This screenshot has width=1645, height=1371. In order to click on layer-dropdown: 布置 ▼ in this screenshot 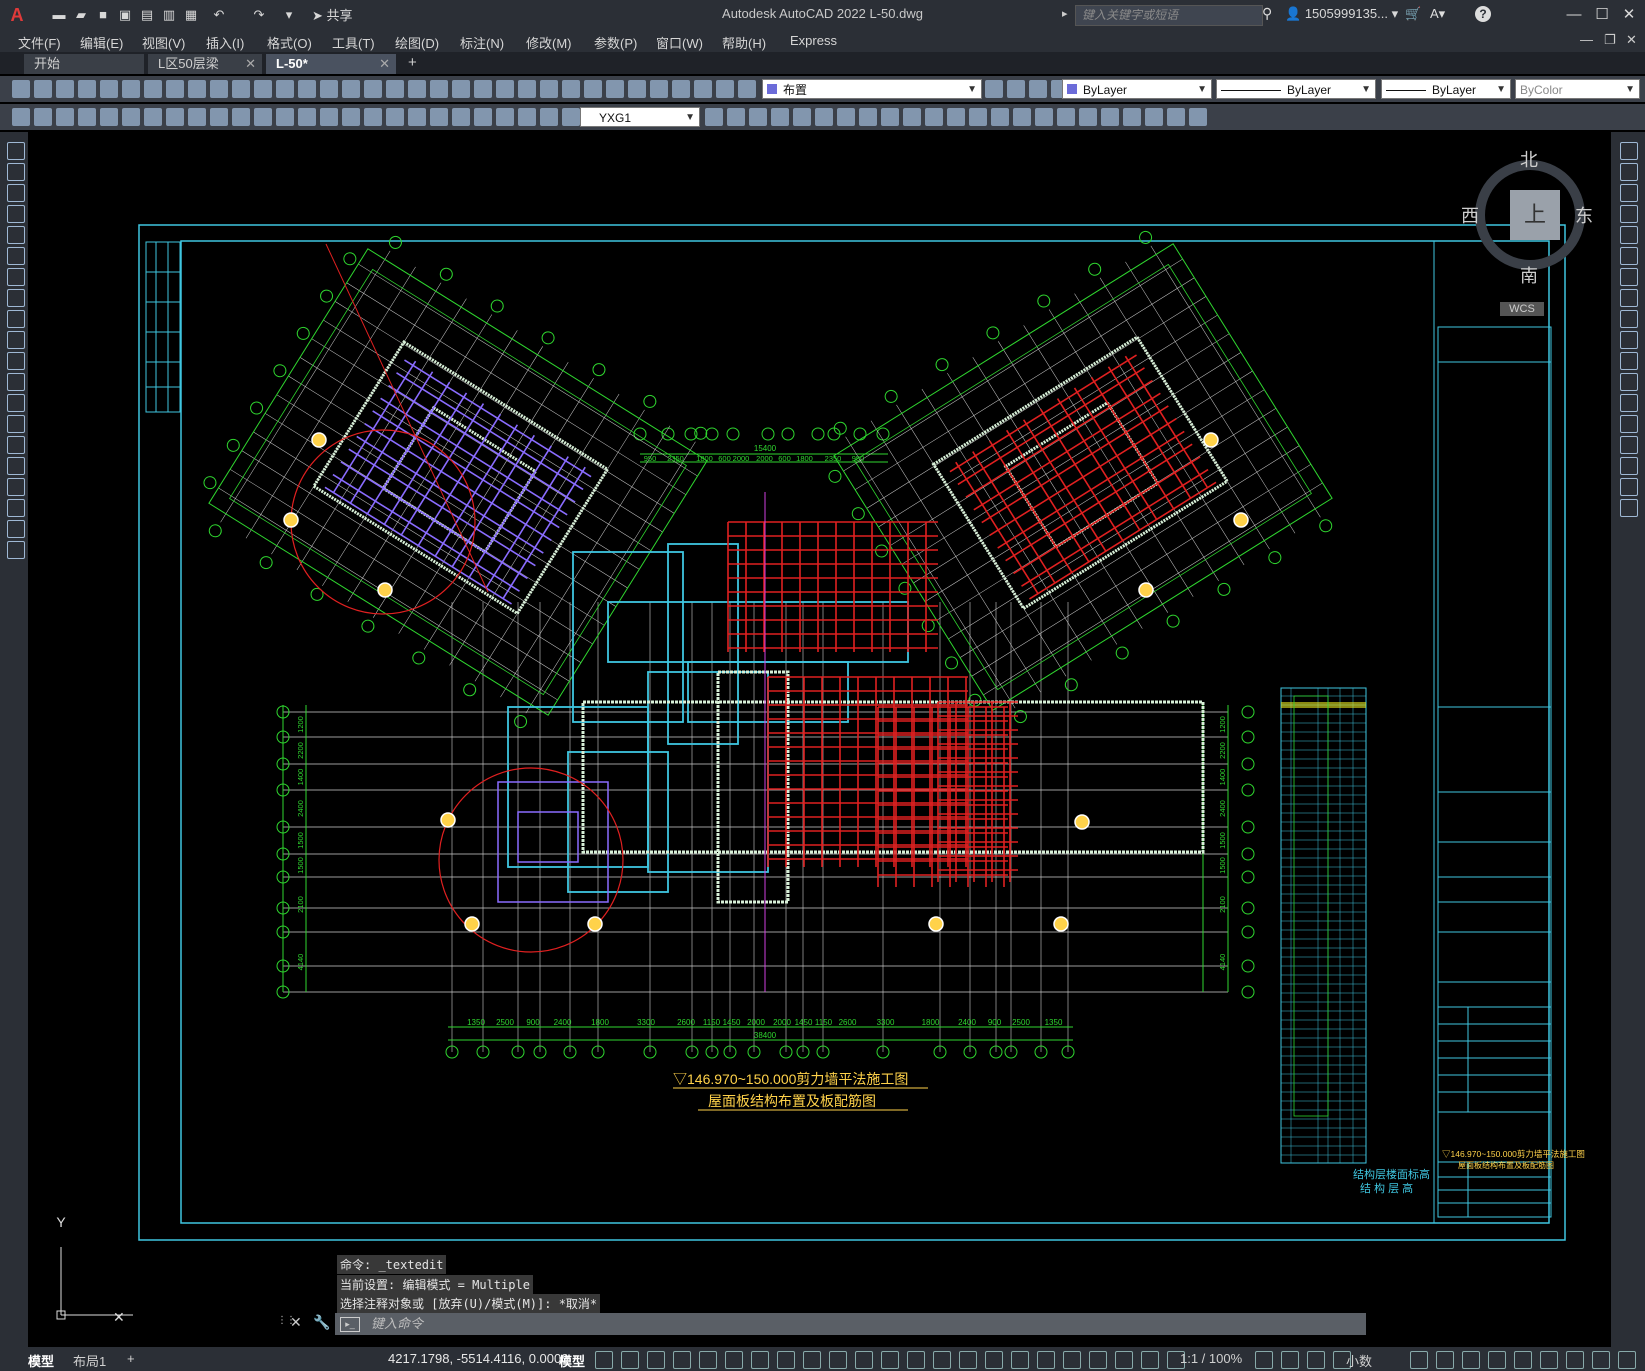, I will do `click(872, 89)`.